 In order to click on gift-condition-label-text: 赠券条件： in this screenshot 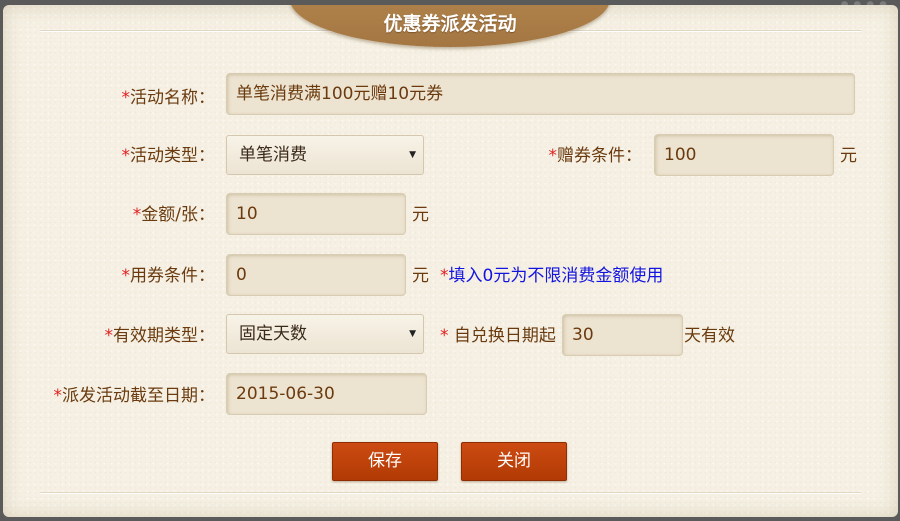, I will do `click(599, 156)`.